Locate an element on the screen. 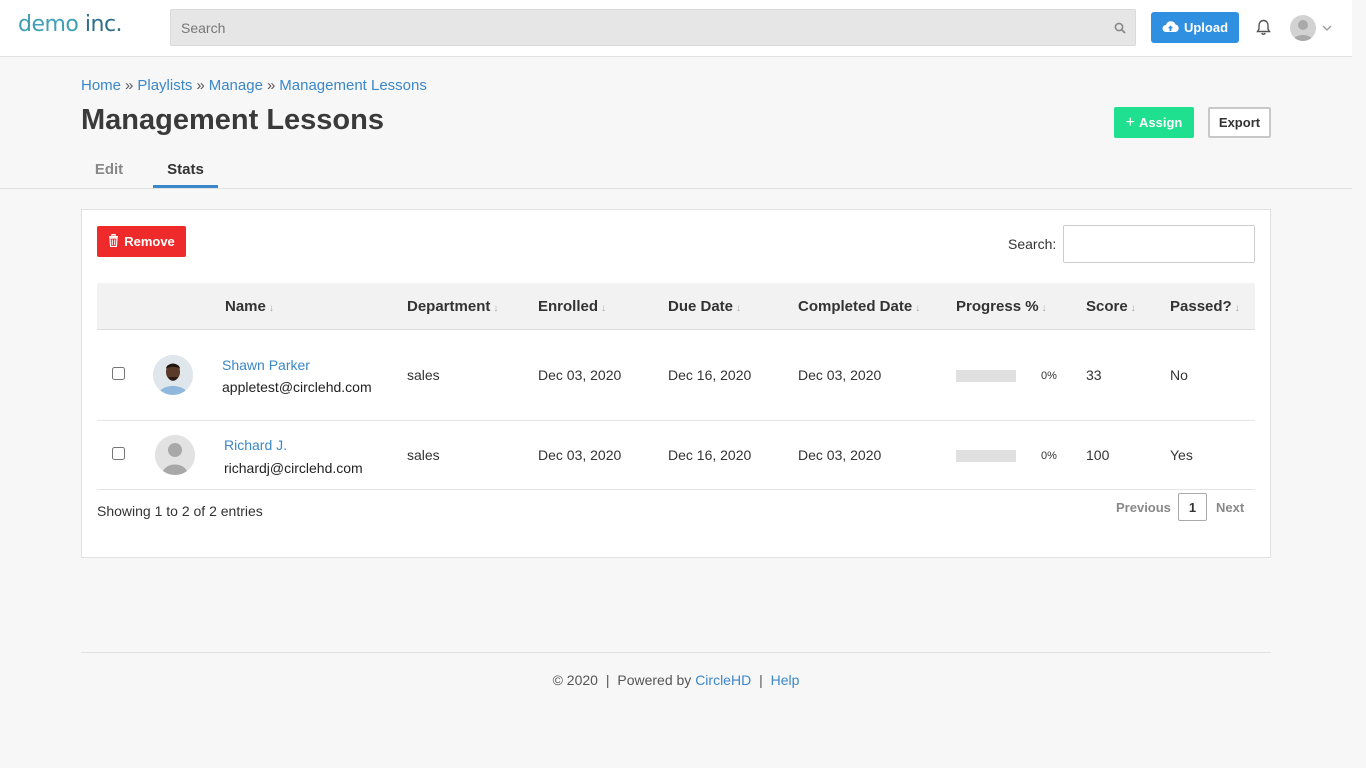  score-cell: 100 is located at coordinates (1098, 455).